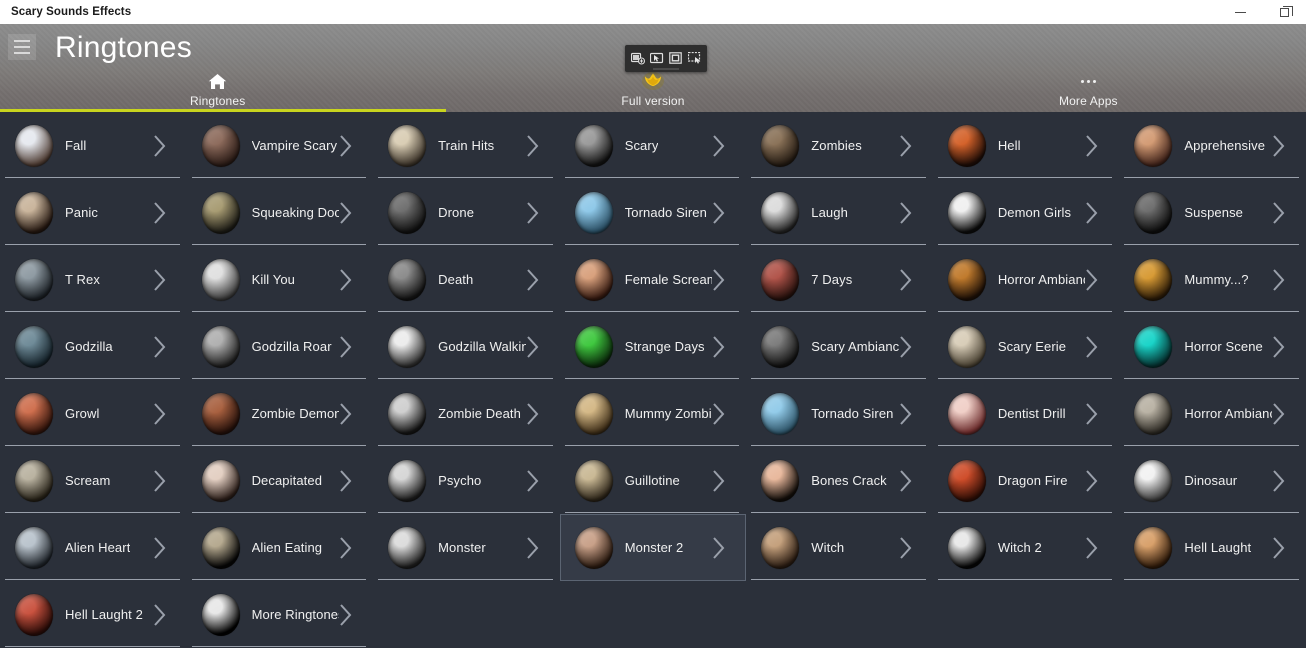  Describe the element at coordinates (839, 279) in the screenshot. I see `list-item: 7 Days` at that location.